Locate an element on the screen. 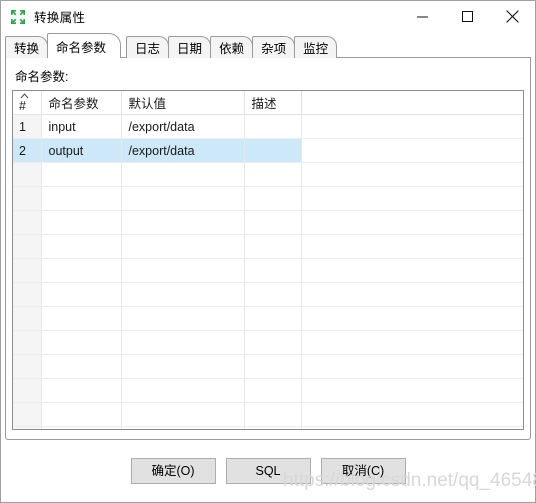 This screenshot has height=503, width=536. sql-button: SQL is located at coordinates (268, 471).